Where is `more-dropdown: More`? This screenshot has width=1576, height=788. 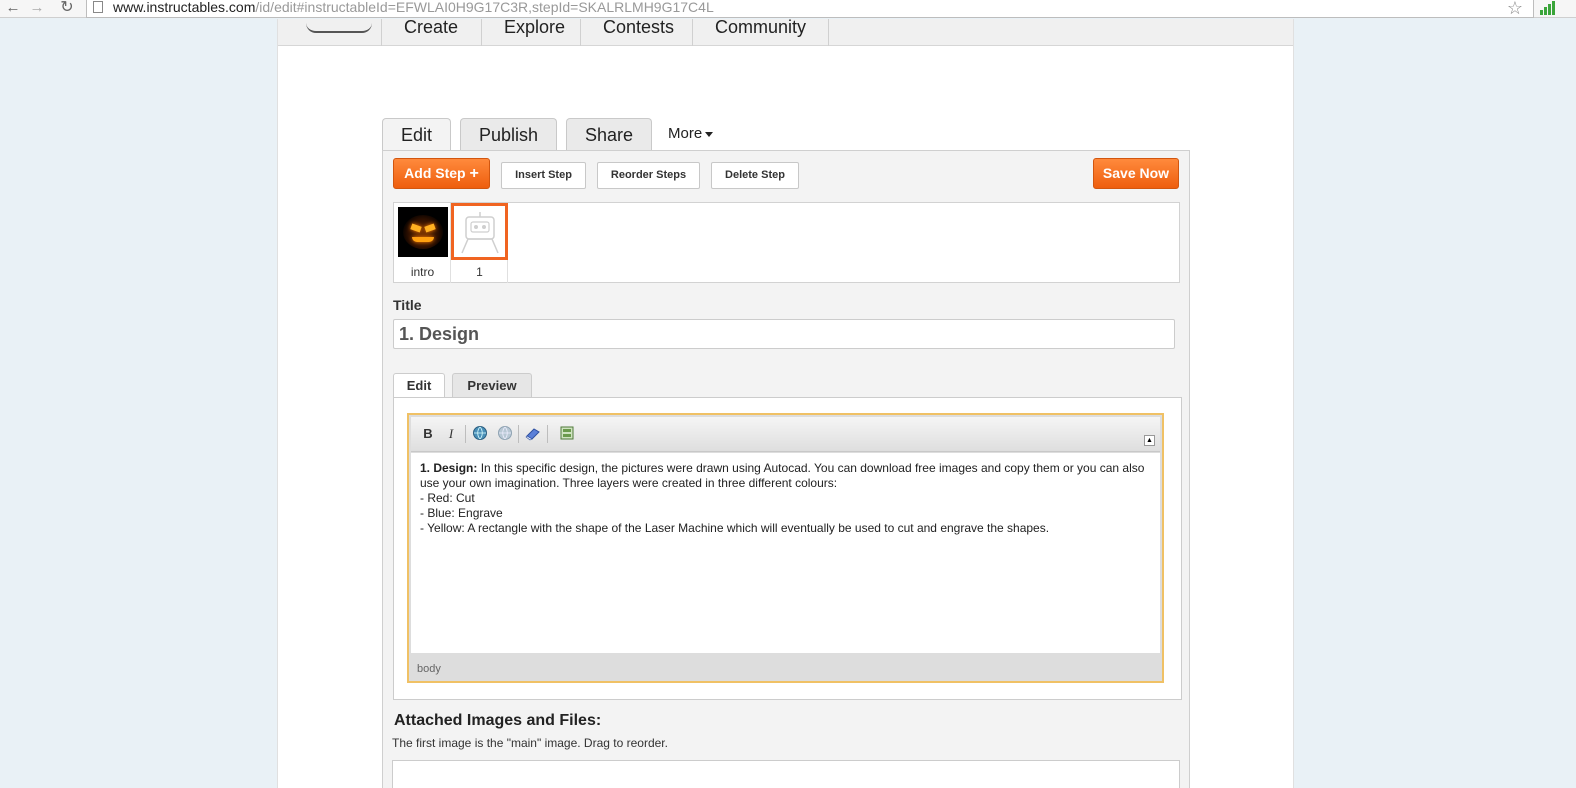 more-dropdown: More is located at coordinates (691, 133).